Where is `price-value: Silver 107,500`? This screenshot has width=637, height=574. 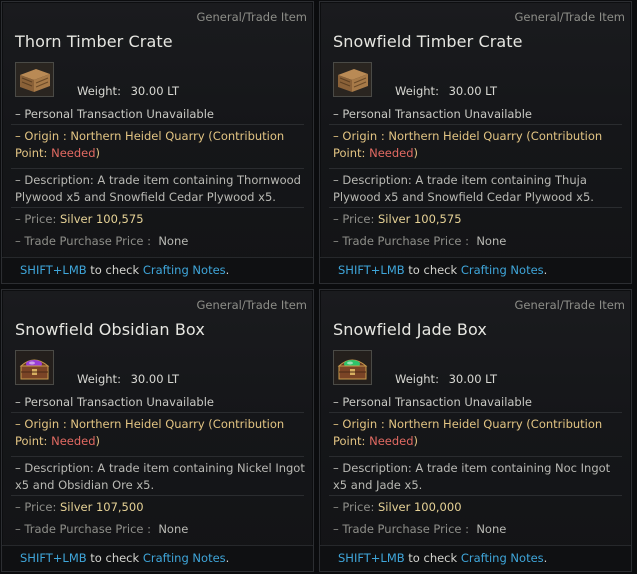
price-value: Silver 107,500 is located at coordinates (102, 507).